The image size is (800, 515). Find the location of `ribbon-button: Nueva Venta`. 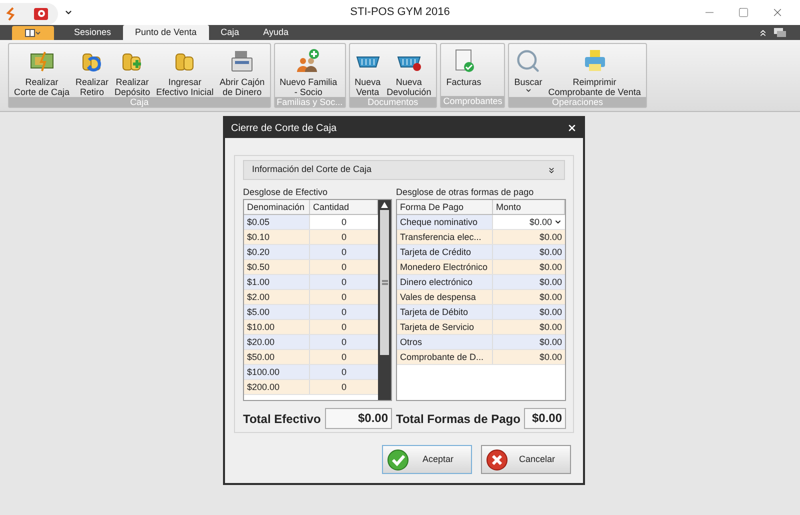

ribbon-button: Nueva Venta is located at coordinates (368, 70).